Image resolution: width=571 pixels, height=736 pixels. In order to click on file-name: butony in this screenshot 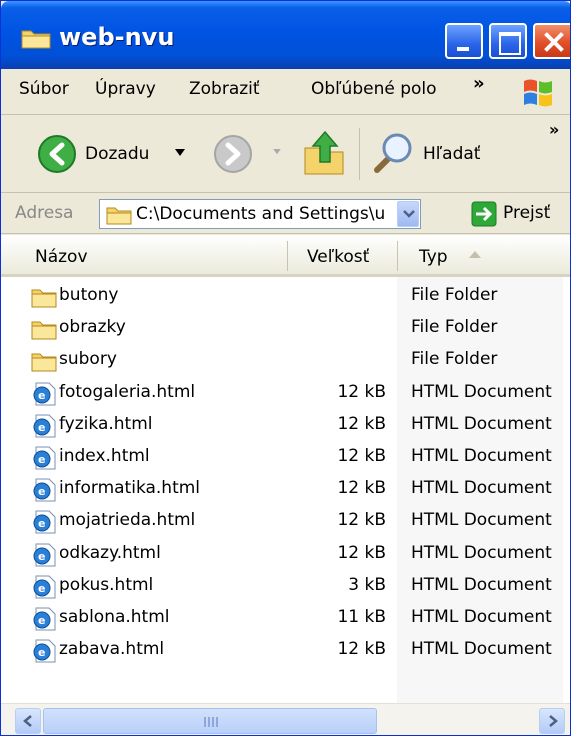, I will do `click(89, 295)`.